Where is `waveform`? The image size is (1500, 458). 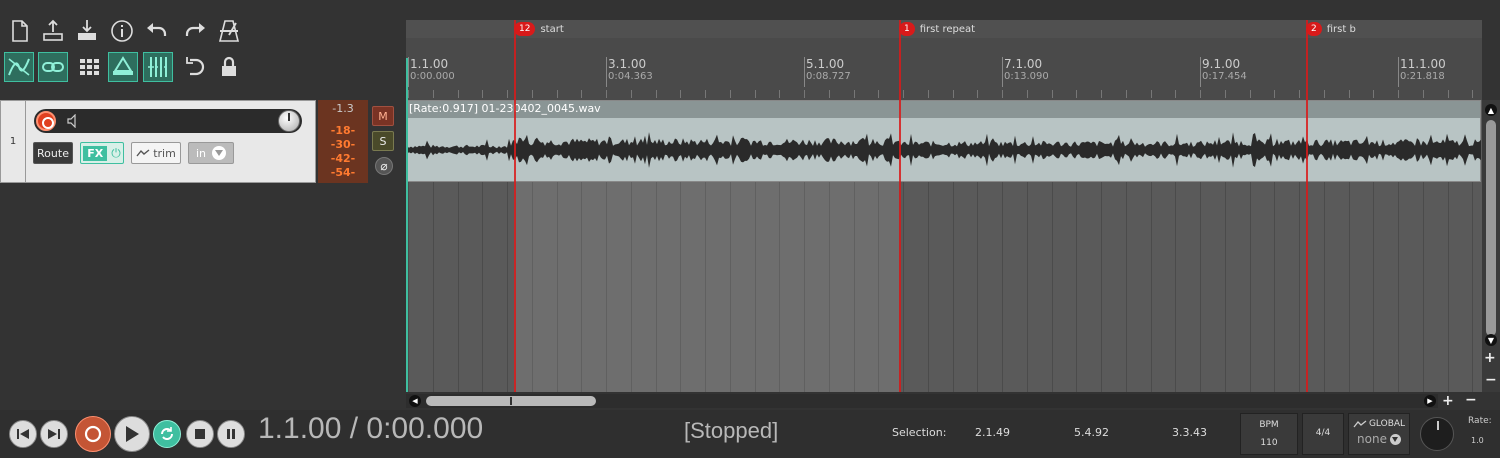
waveform is located at coordinates (944, 150).